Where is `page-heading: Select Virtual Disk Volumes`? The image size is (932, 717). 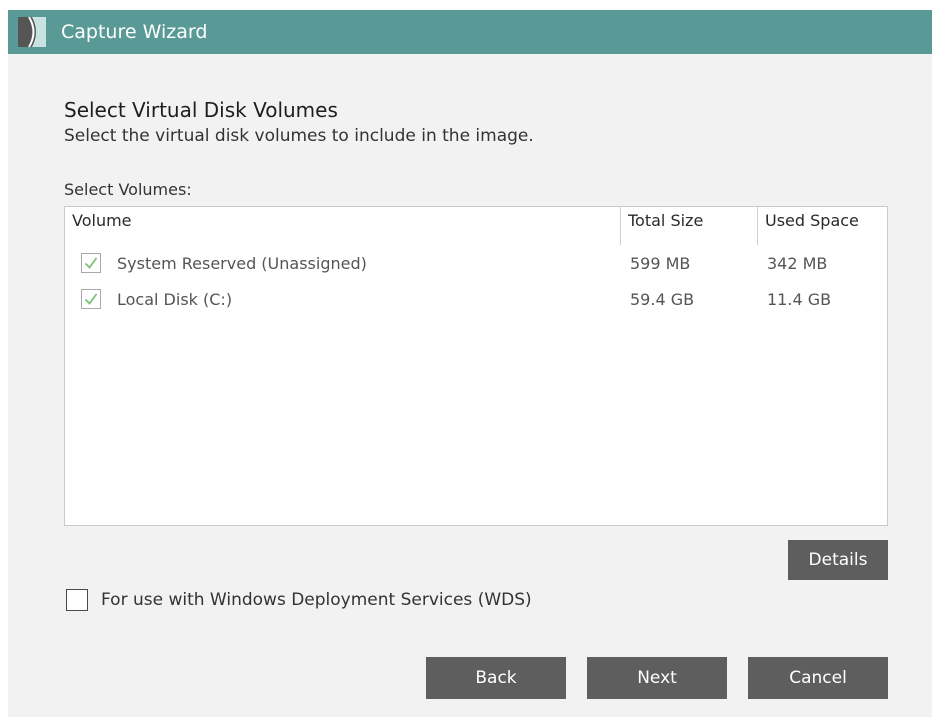
page-heading: Select Virtual Disk Volumes is located at coordinates (201, 110).